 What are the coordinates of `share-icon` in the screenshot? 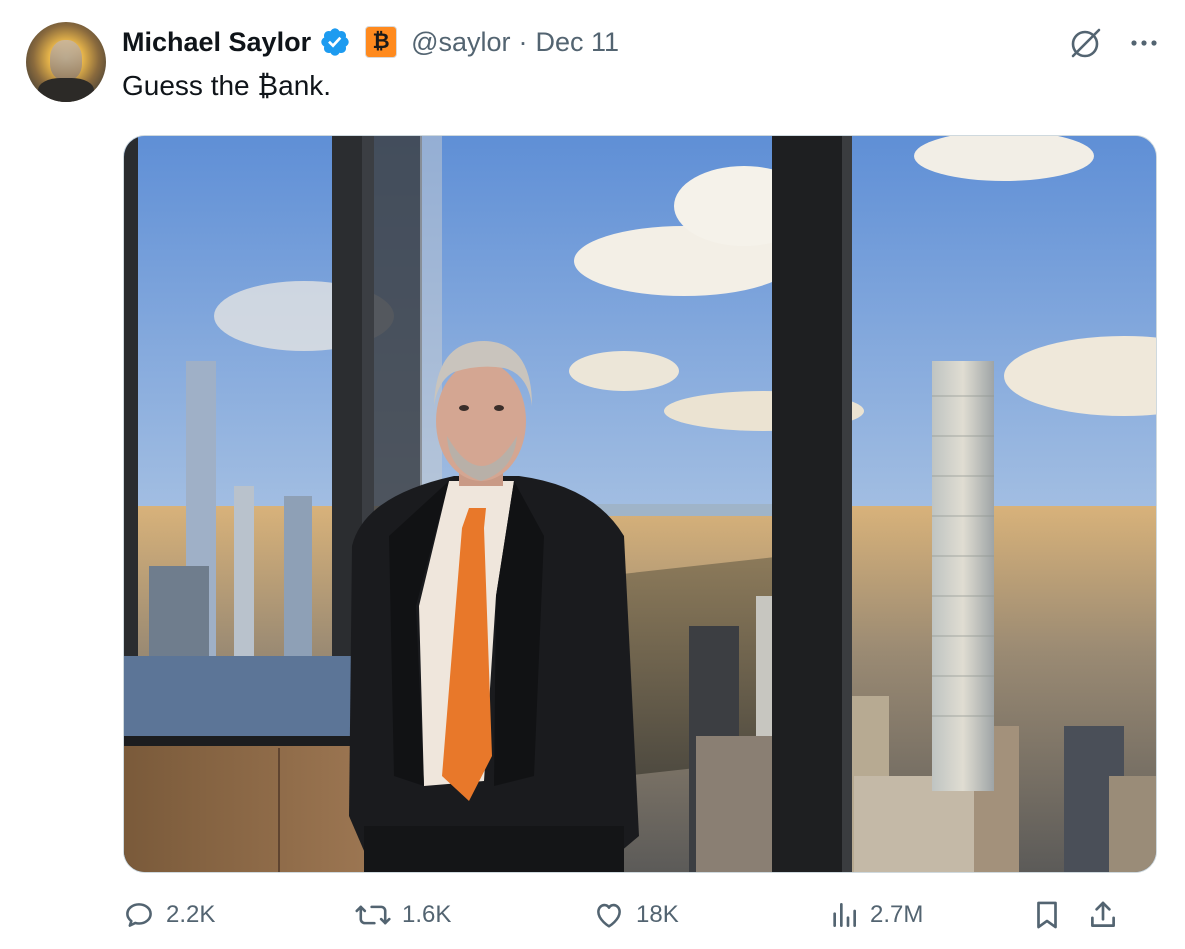 It's located at (1103, 915).